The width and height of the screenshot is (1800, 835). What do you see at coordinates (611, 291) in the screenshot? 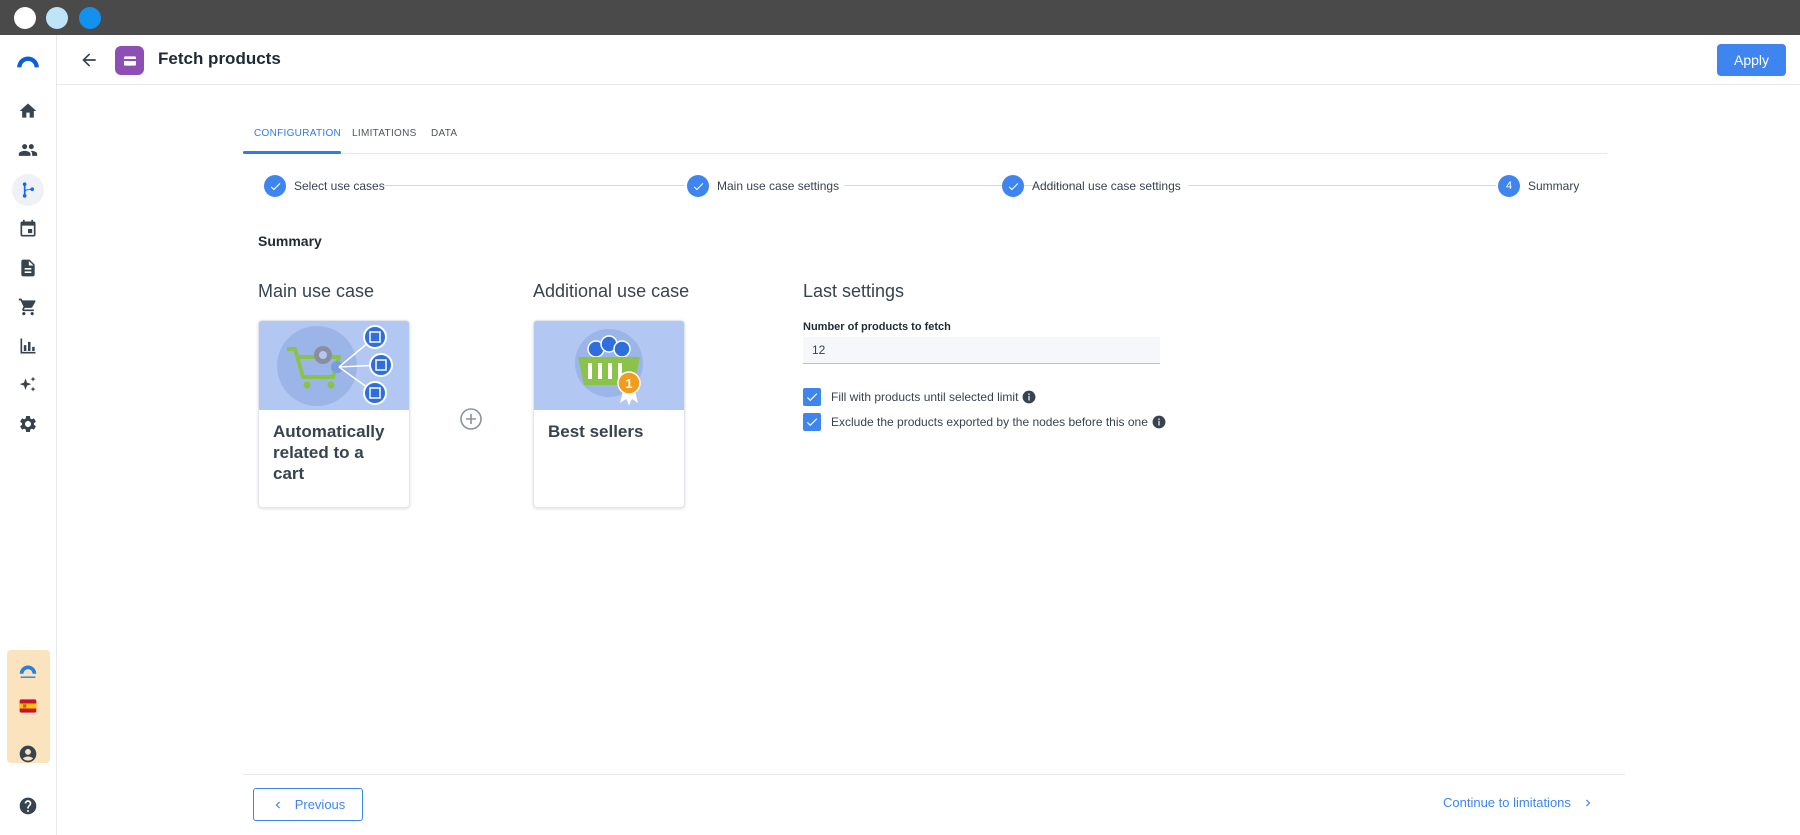
I see `additional-use-case-heading: Additional use case` at bounding box center [611, 291].